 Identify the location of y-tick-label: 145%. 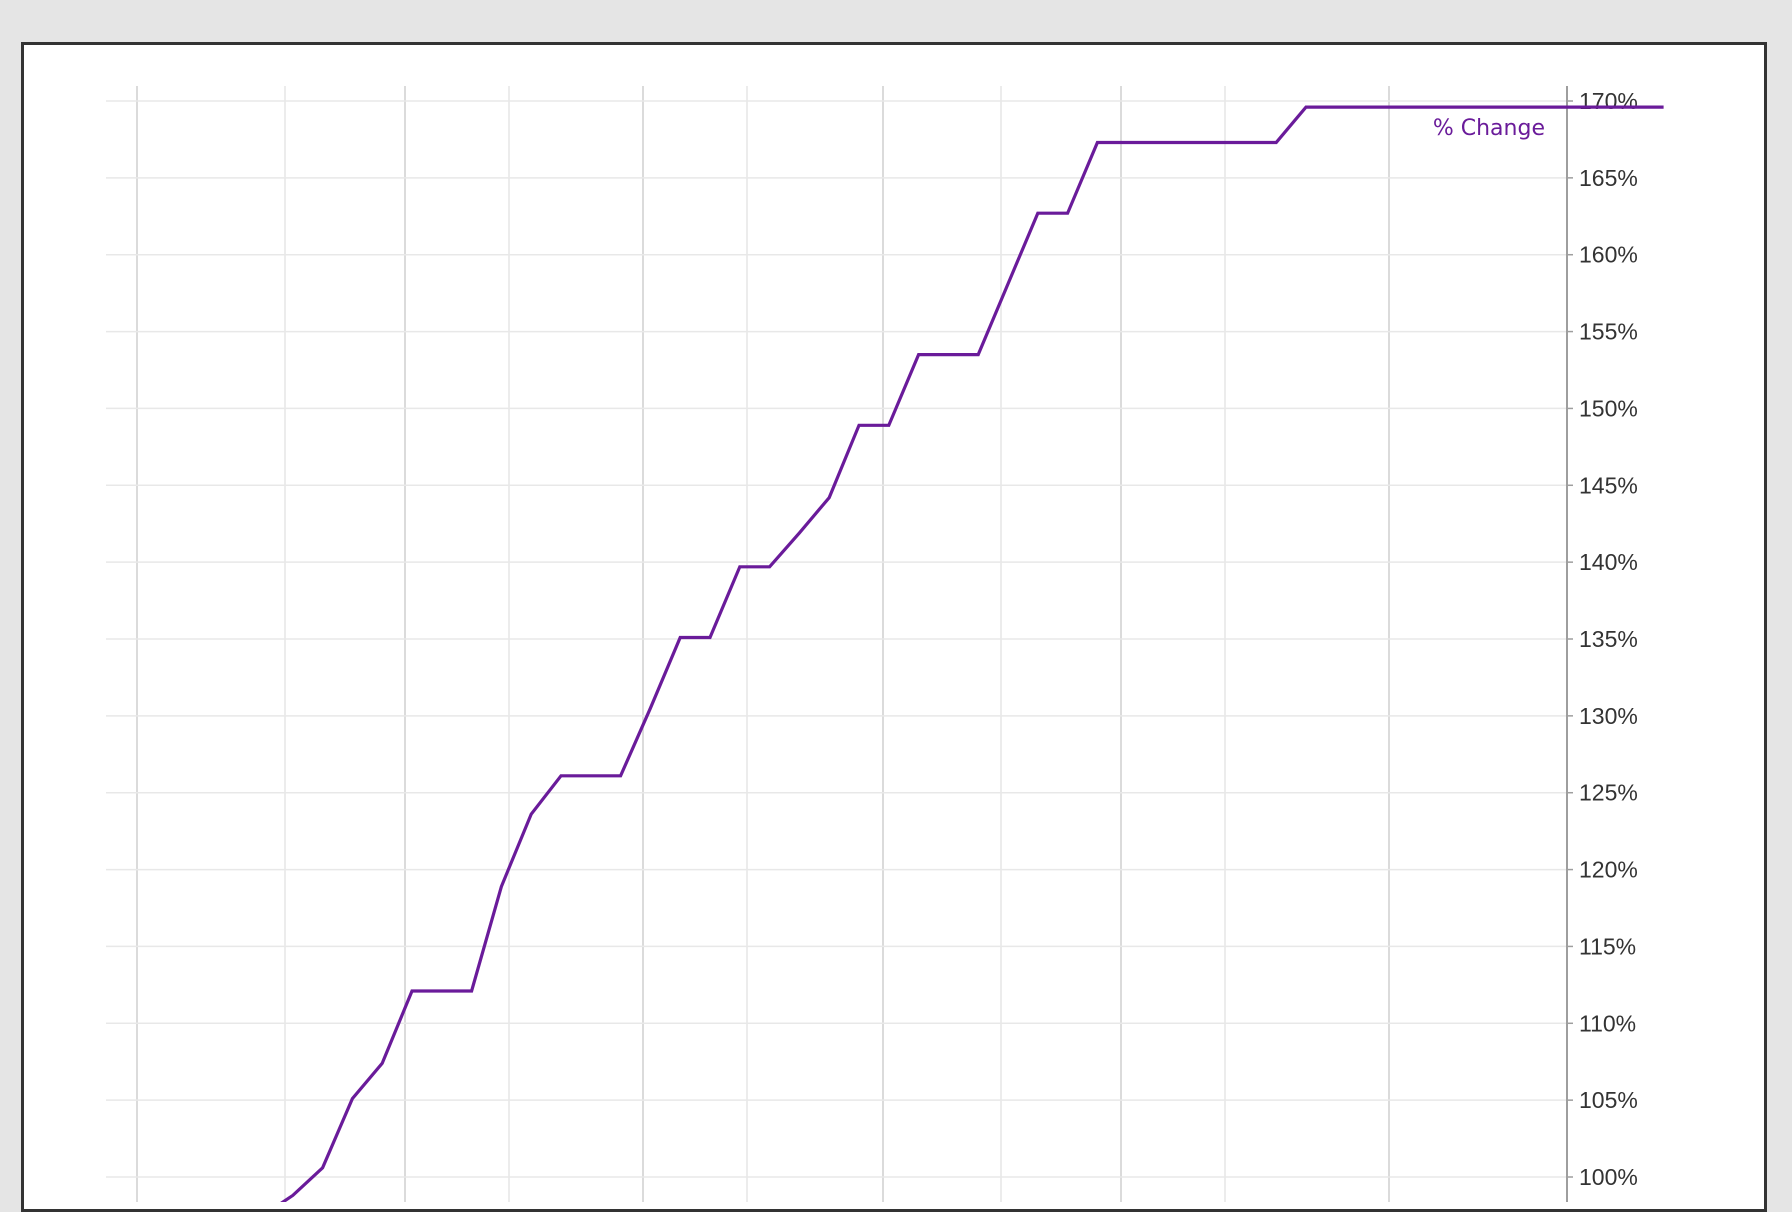
(1608, 485).